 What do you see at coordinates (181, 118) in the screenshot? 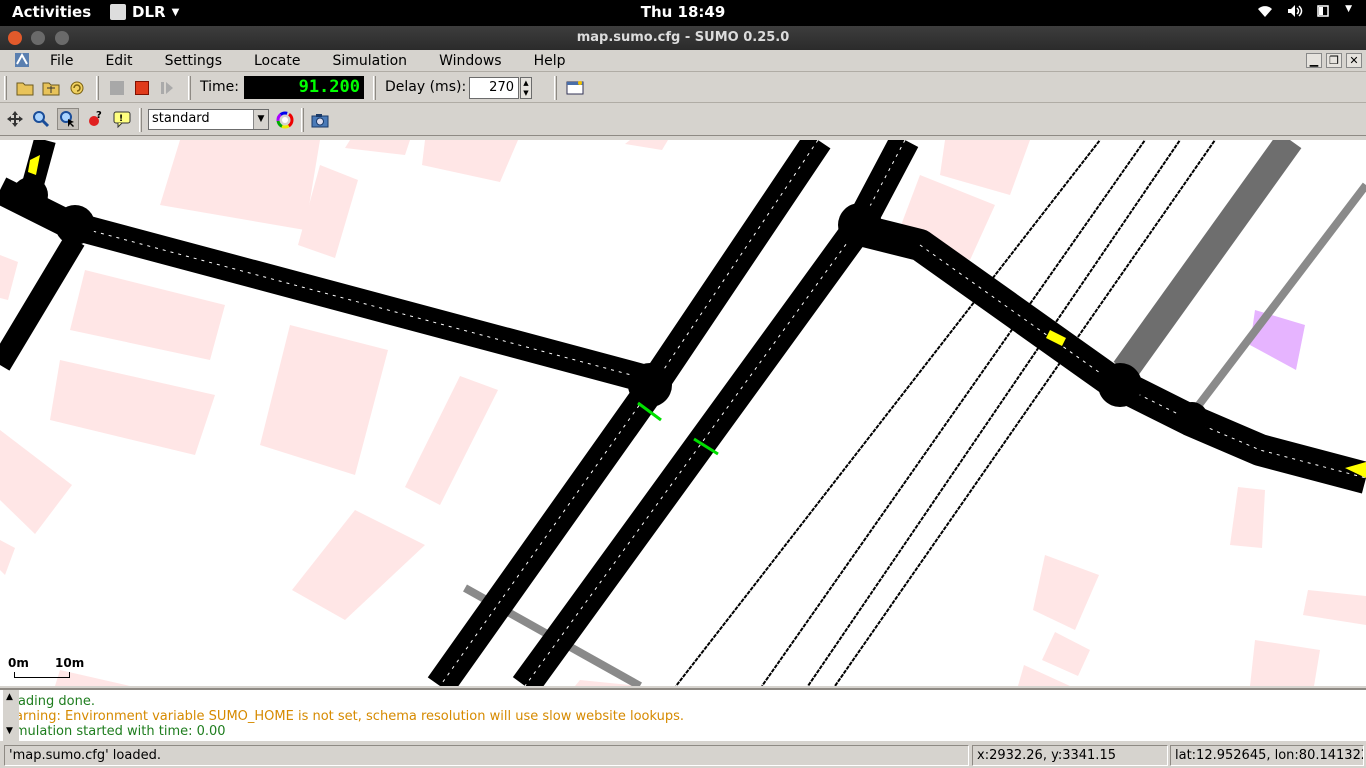
I see `color-scheme-value: standard` at bounding box center [181, 118].